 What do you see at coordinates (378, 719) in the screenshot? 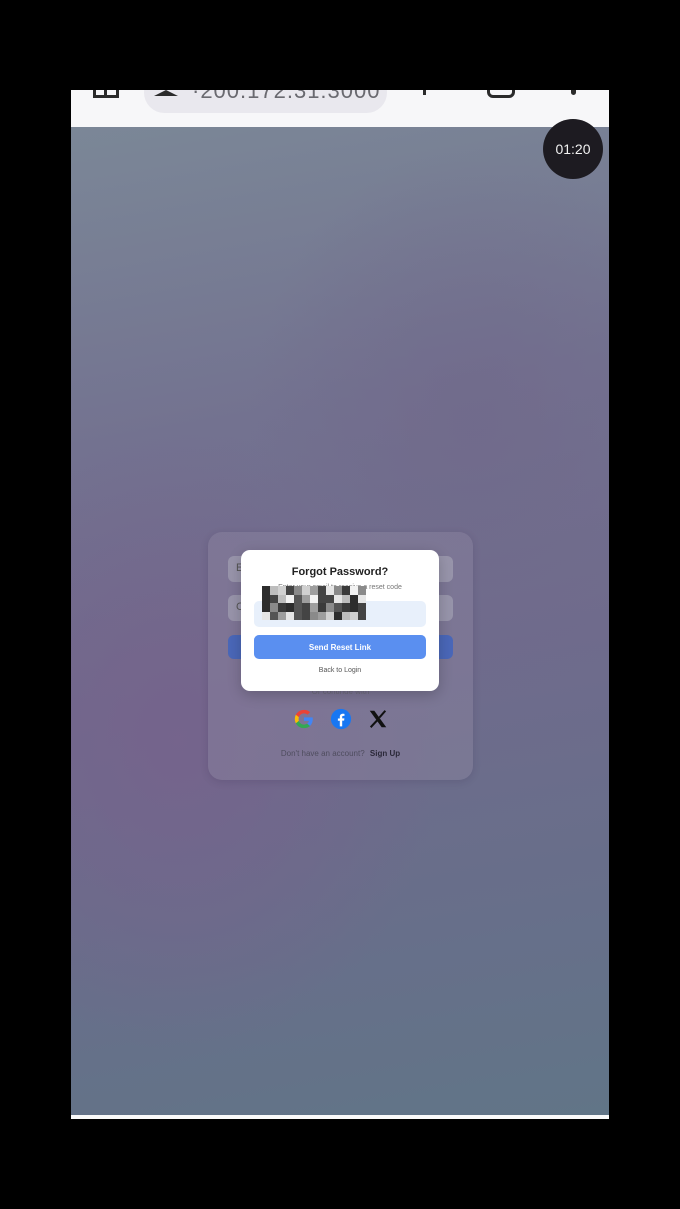
I see `x-icon` at bounding box center [378, 719].